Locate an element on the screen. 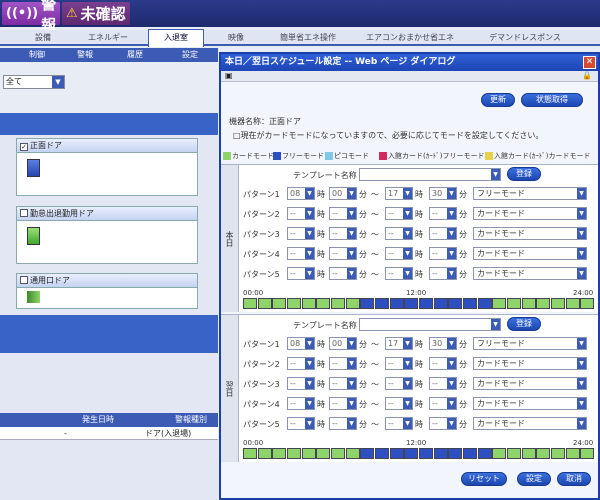 The image size is (600, 500). subtab-history: 履歴 is located at coordinates (135, 55).